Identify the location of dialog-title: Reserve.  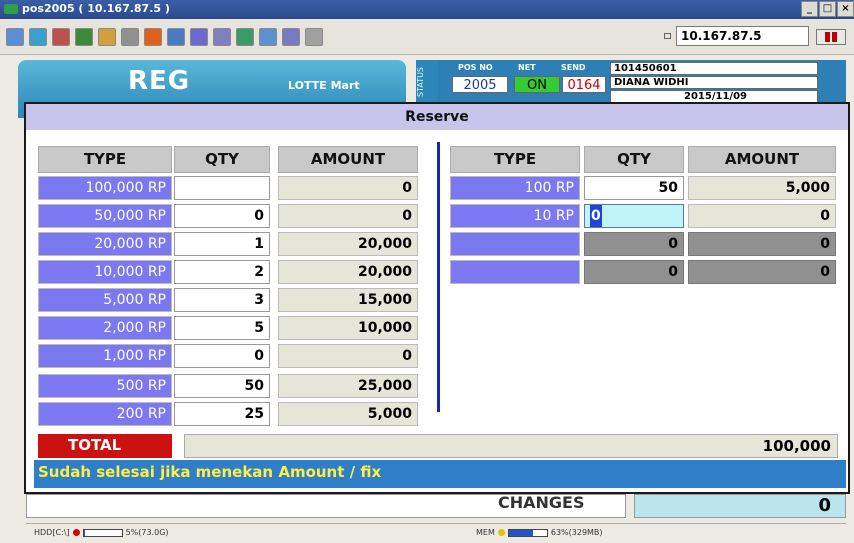
(437, 117).